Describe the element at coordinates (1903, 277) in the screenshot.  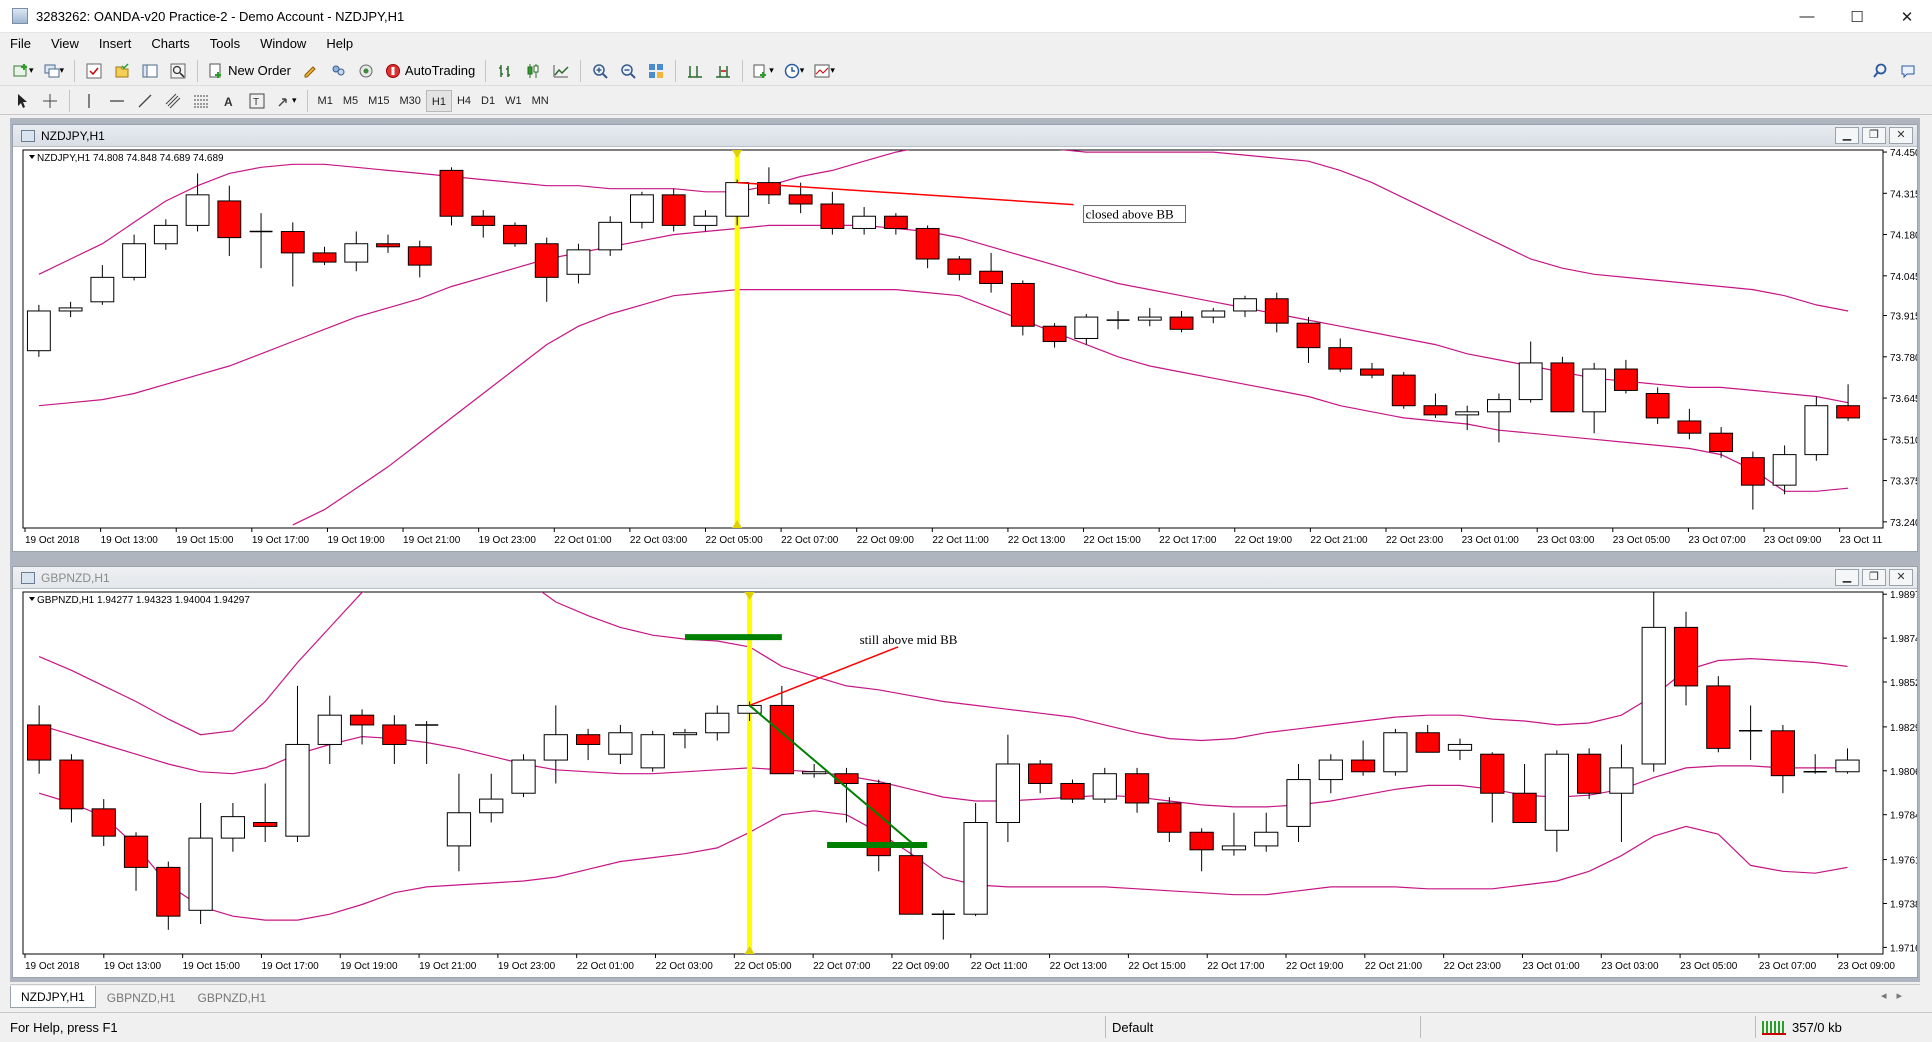
I see `y-tick-label: 74.045` at that location.